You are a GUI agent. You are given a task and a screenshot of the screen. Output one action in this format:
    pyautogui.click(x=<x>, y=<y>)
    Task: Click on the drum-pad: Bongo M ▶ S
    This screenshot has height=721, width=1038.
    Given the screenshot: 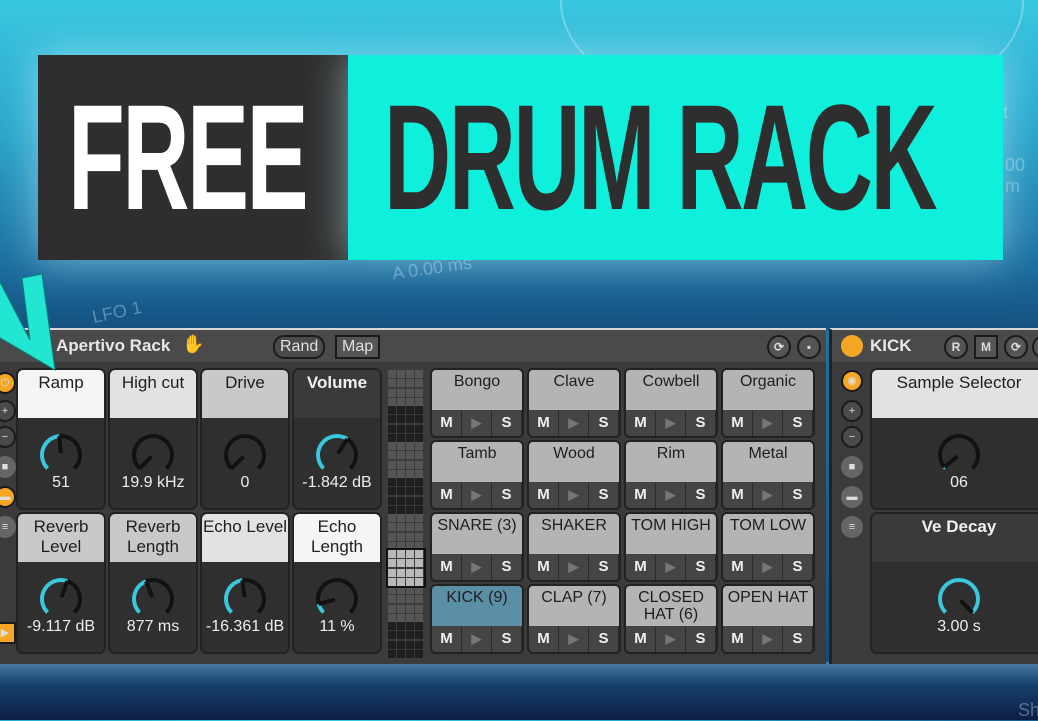 What is the action you would take?
    pyautogui.click(x=477, y=403)
    